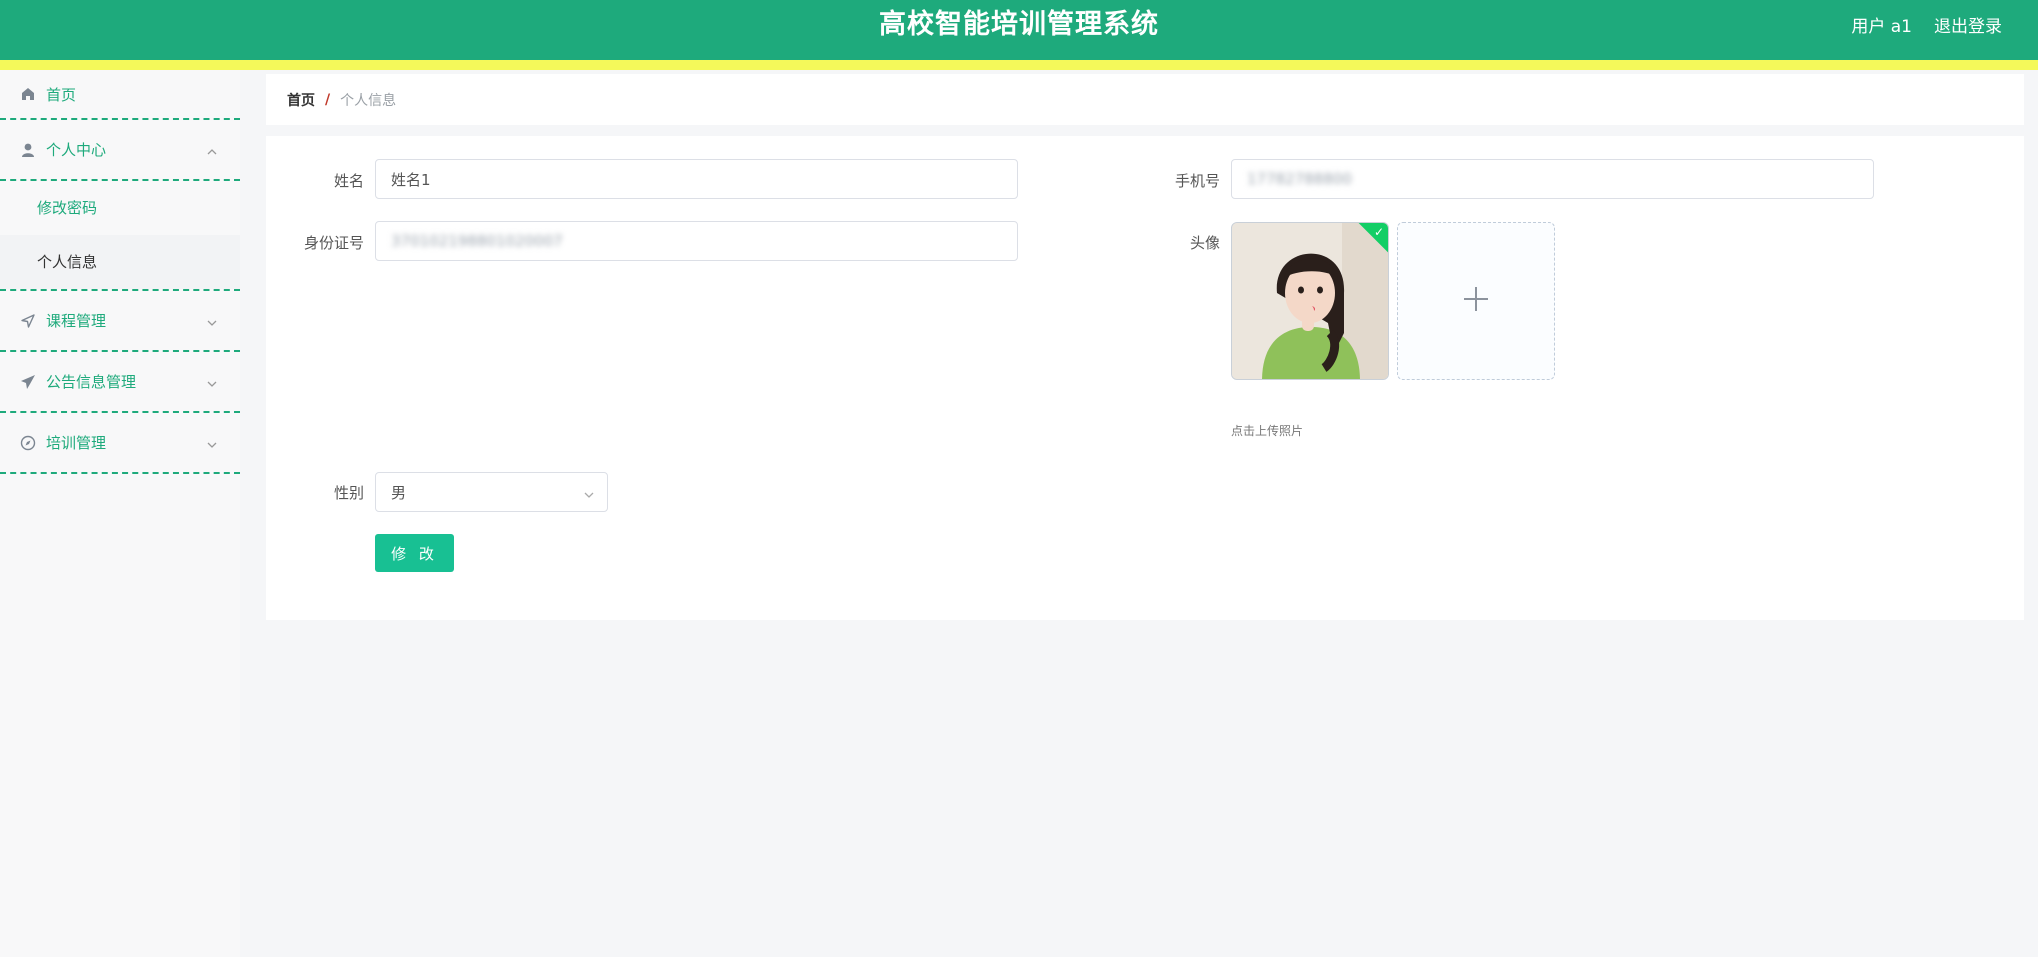  I want to click on phone-value: 17782788800, so click(1299, 179).